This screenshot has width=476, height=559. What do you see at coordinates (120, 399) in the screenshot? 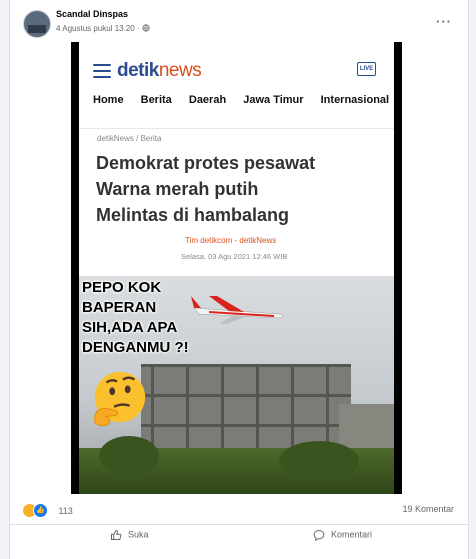
I see `thinking-face-icon` at bounding box center [120, 399].